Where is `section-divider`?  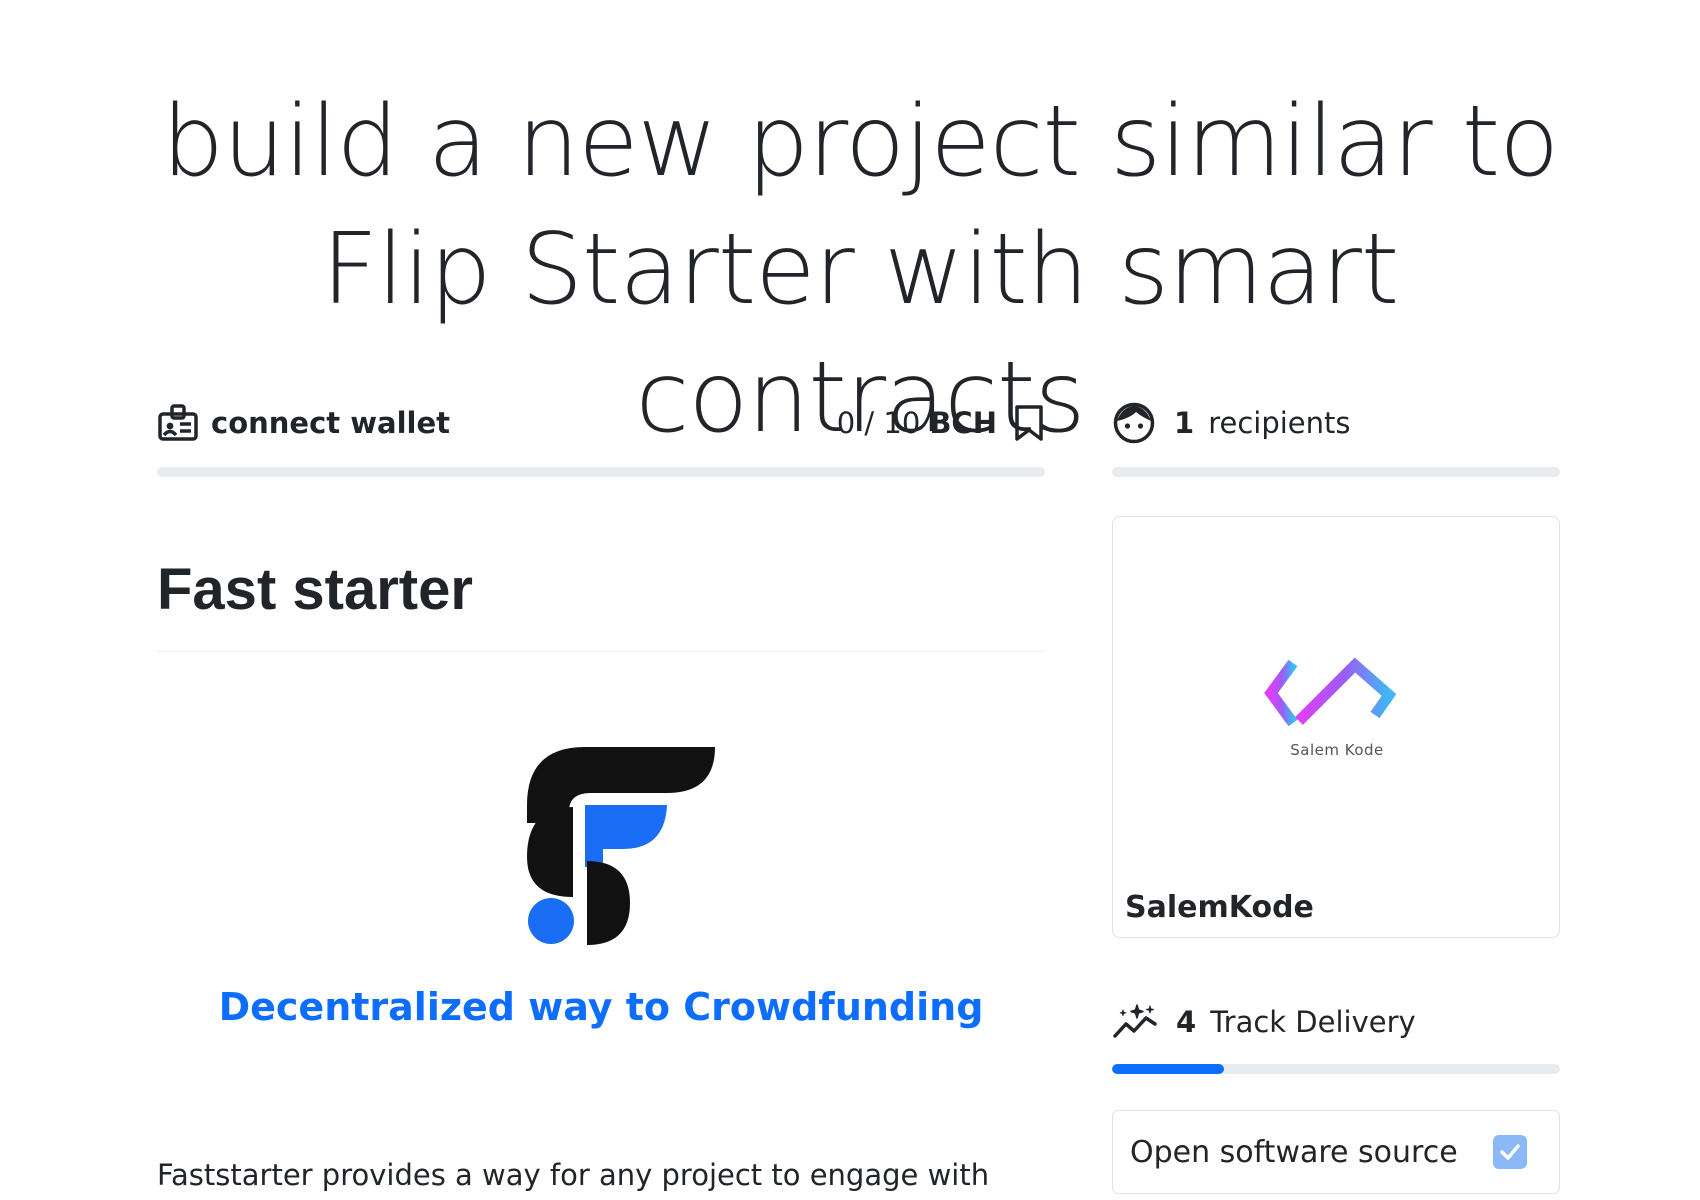
section-divider is located at coordinates (601, 651).